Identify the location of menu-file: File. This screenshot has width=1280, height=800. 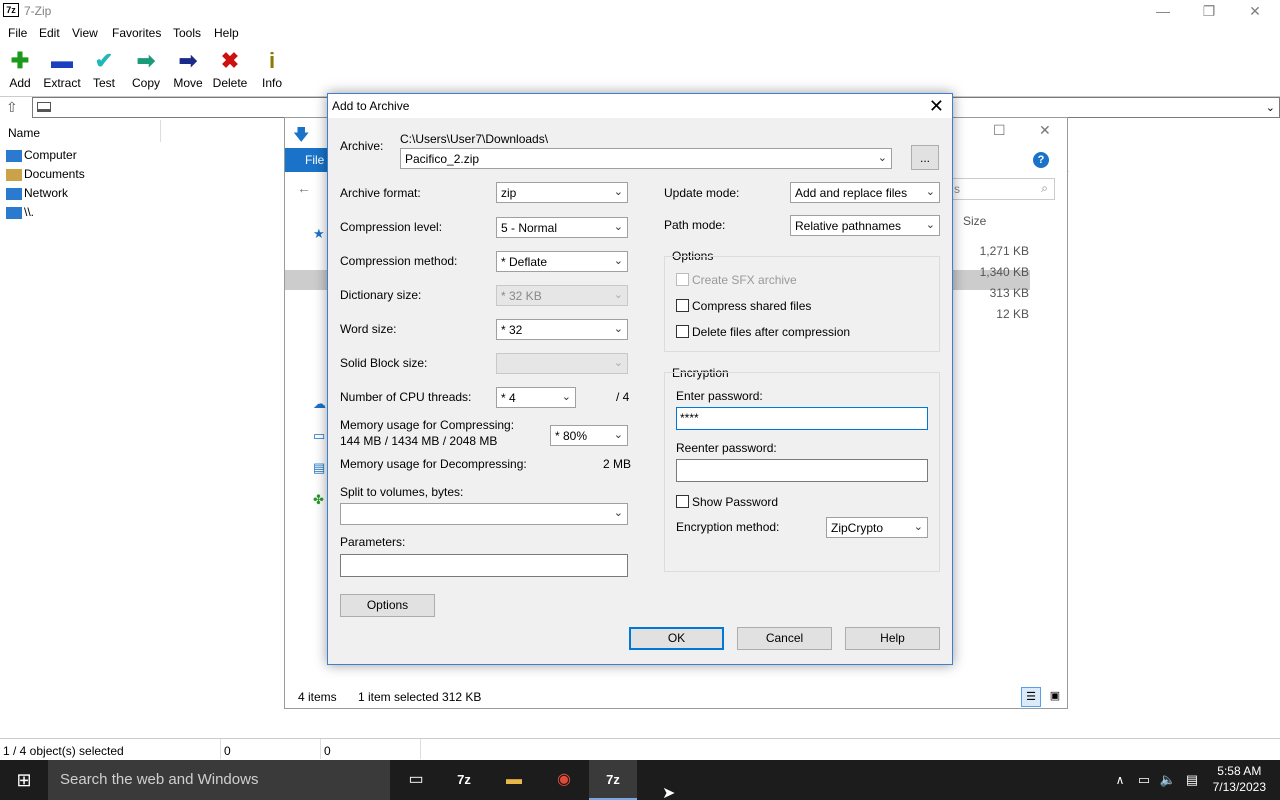
(17, 33).